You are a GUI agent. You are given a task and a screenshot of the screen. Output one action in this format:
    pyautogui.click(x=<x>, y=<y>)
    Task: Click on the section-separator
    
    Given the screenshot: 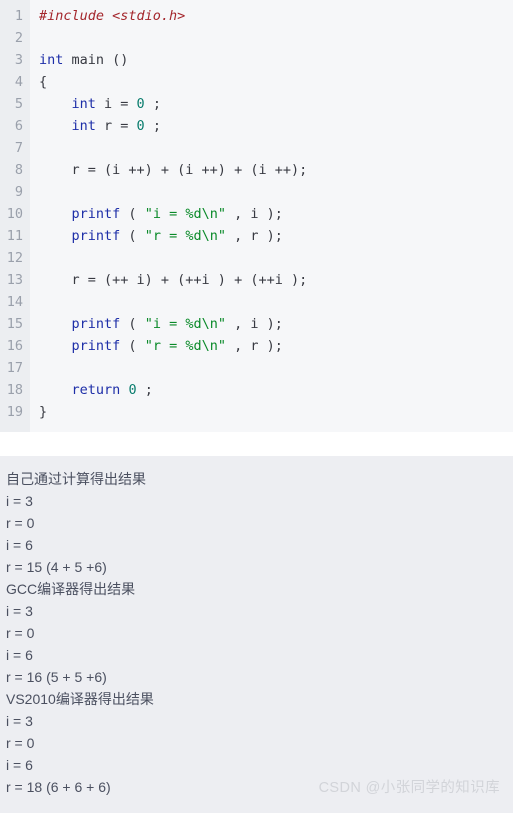 What is the action you would take?
    pyautogui.click(x=256, y=444)
    